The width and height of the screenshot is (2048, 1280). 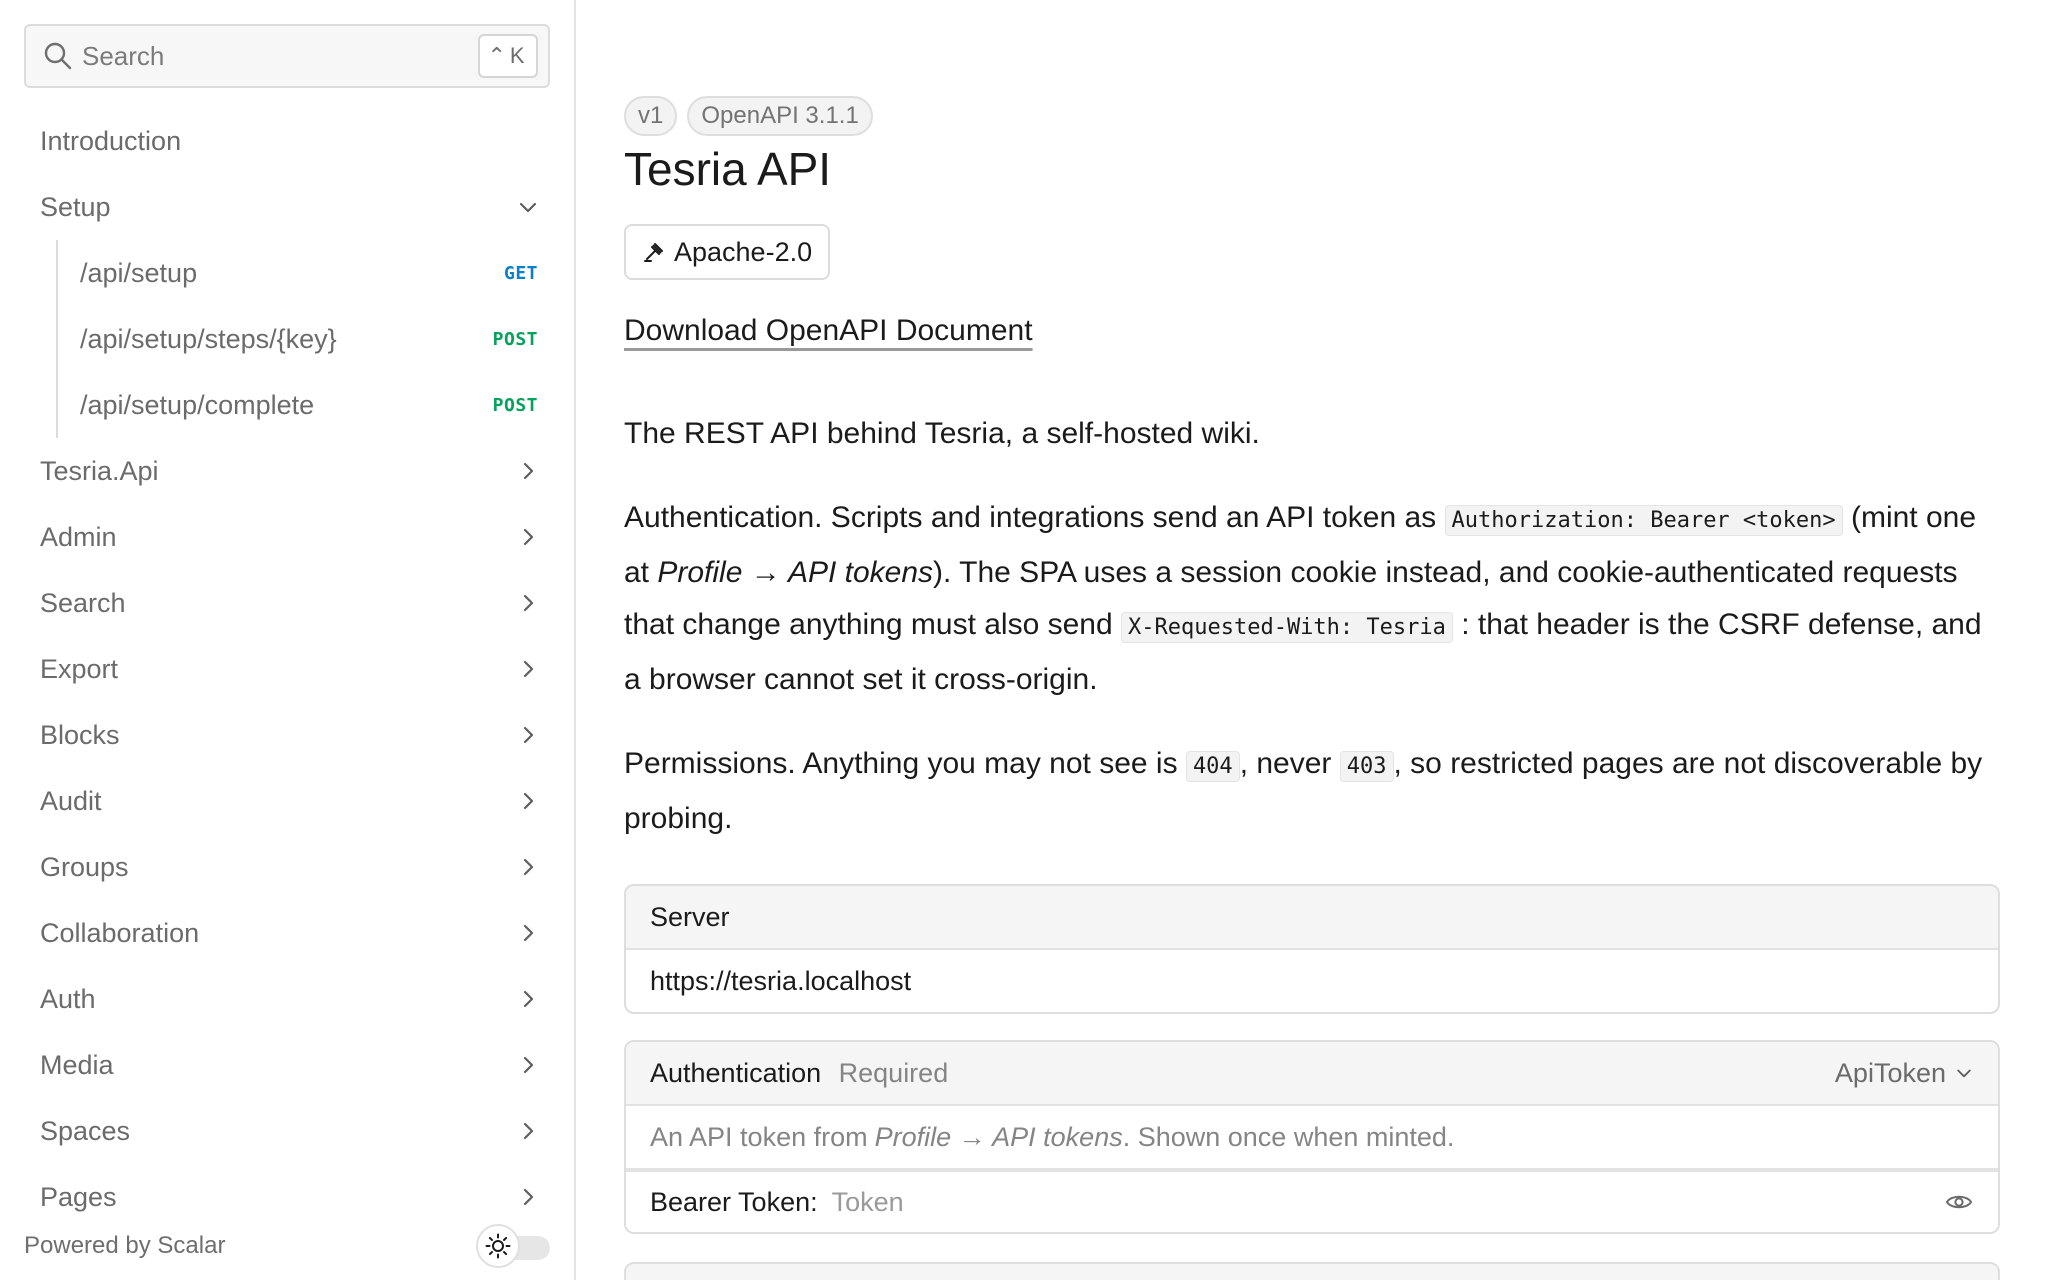 What do you see at coordinates (653, 252) in the screenshot?
I see `gavel-icon` at bounding box center [653, 252].